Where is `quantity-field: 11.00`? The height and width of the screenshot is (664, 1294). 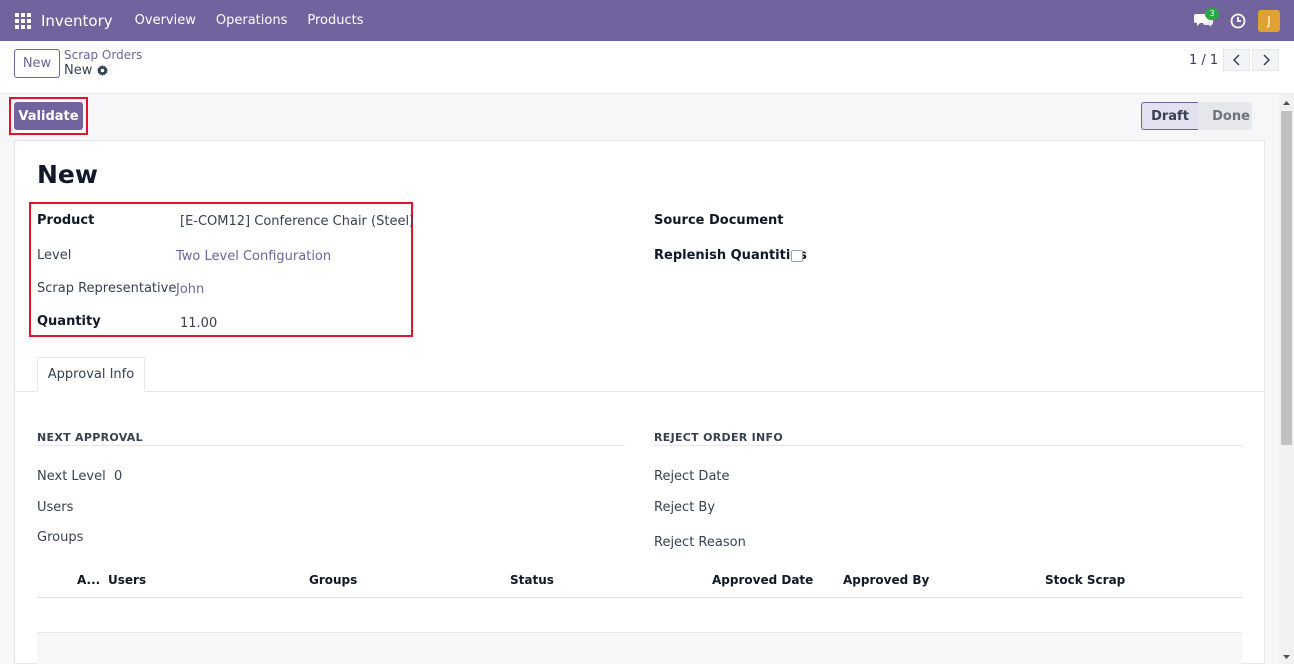
quantity-field: 11.00 is located at coordinates (198, 323).